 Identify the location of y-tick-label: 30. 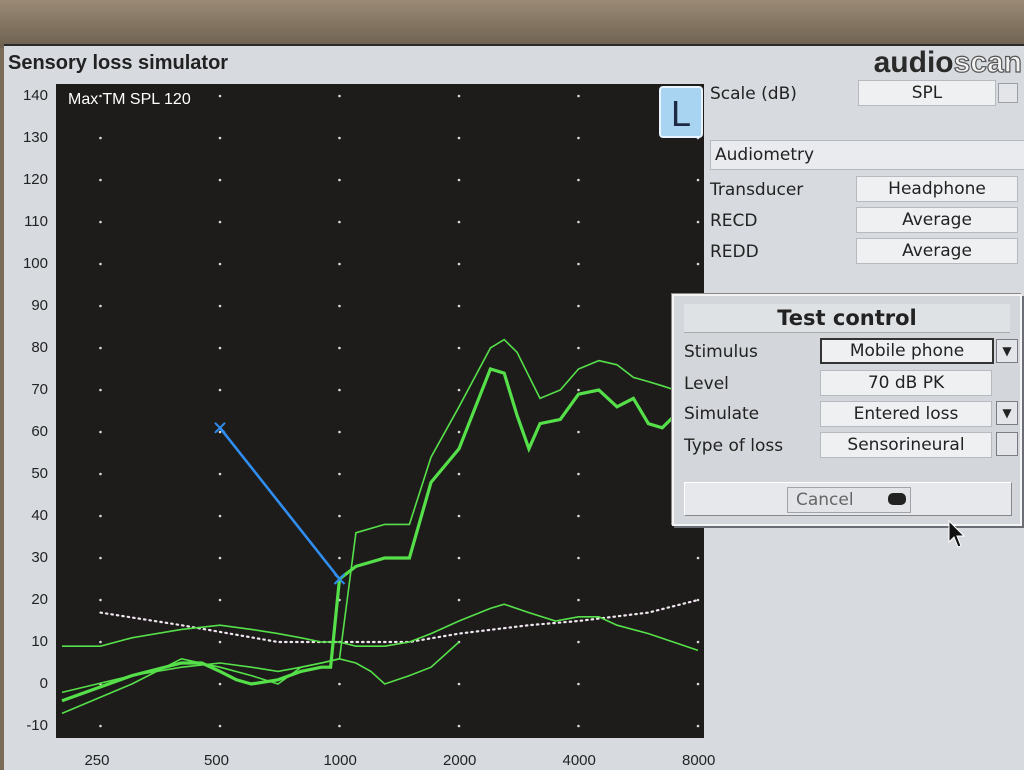
(39, 557).